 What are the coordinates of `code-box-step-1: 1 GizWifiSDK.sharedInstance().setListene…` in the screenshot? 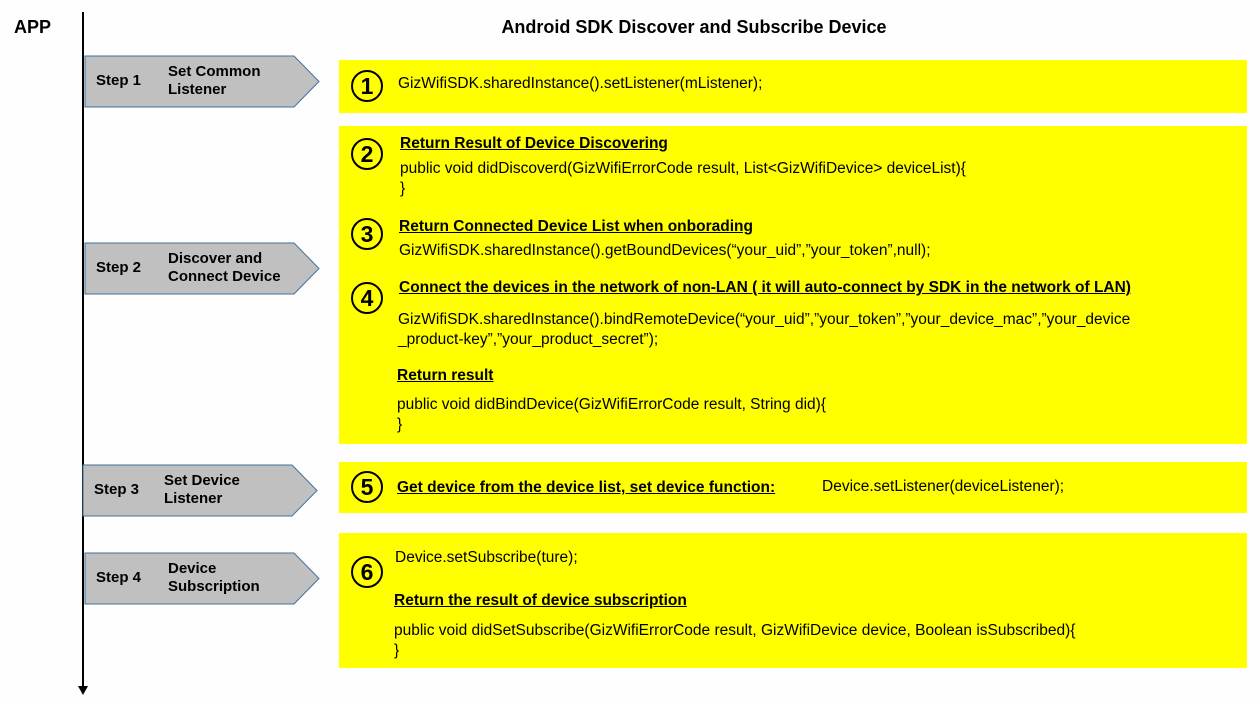 It's located at (793, 86).